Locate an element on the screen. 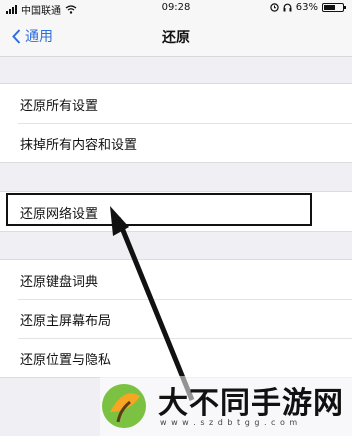  nav-bar: 通用 还原 is located at coordinates (176, 36).